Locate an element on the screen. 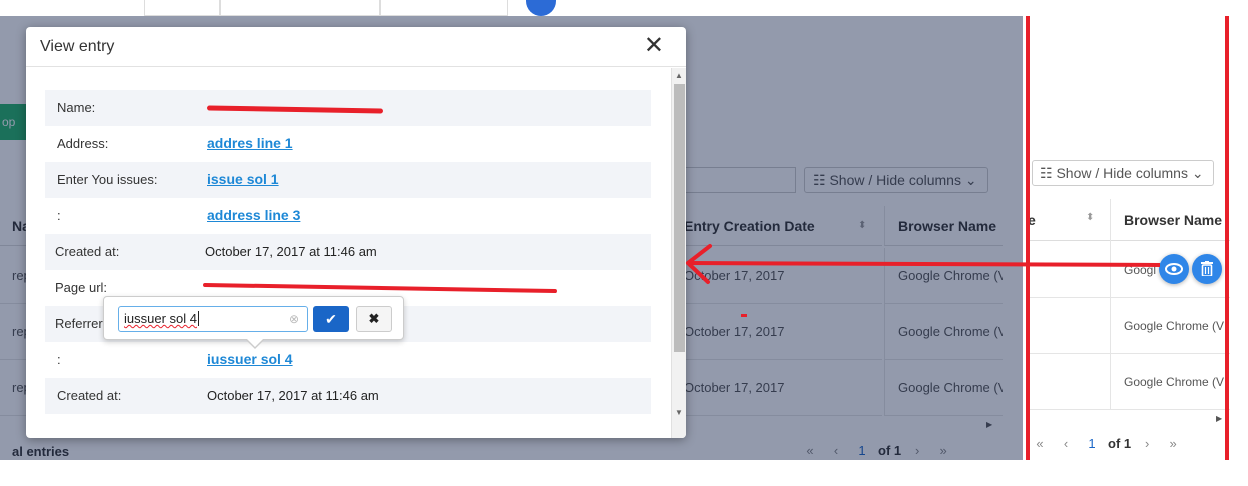  modal-header: View entry ✕ is located at coordinates (356, 47).